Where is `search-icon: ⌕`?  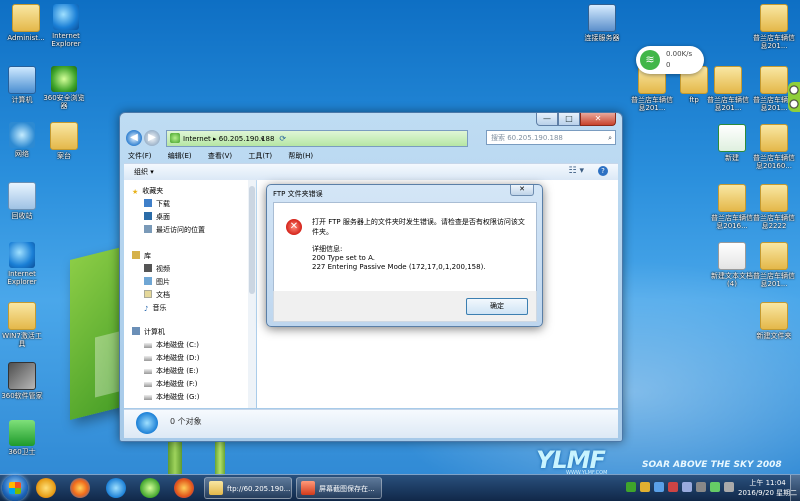 search-icon: ⌕ is located at coordinates (610, 138).